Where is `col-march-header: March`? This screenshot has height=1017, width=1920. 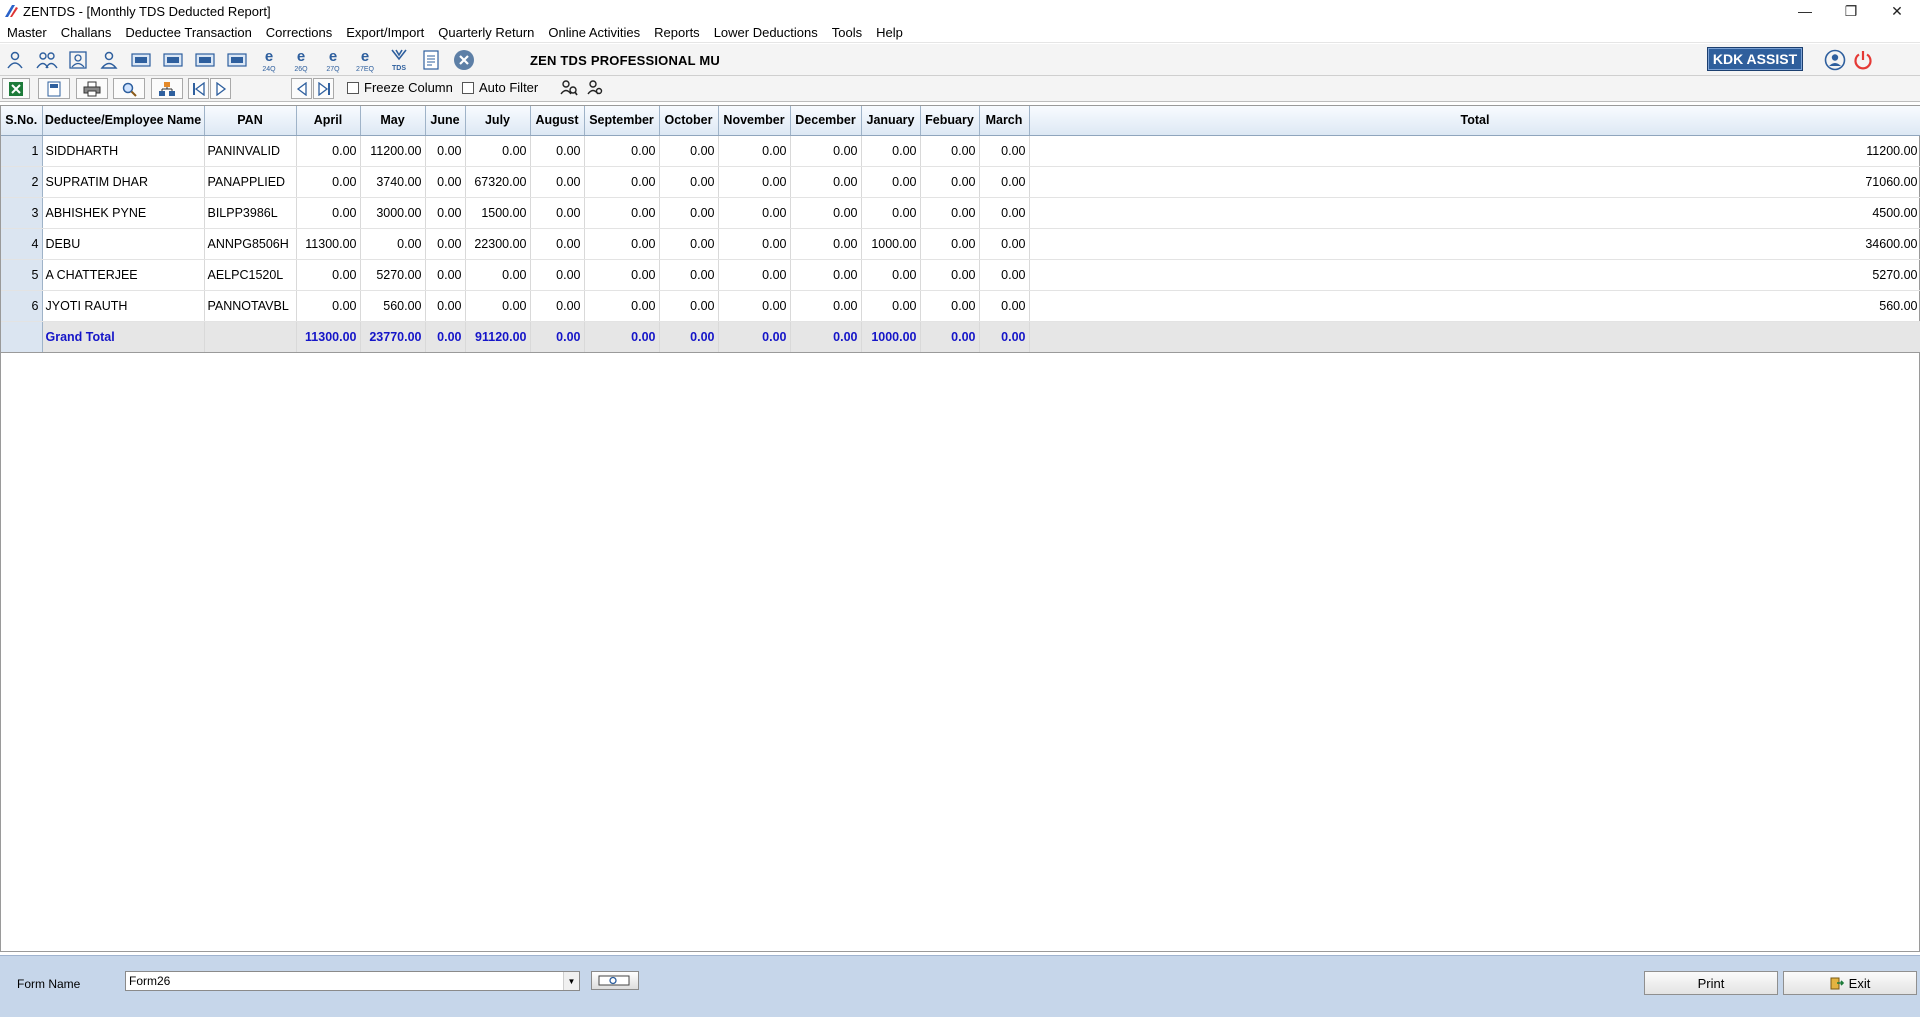
col-march-header: March is located at coordinates (1004, 121).